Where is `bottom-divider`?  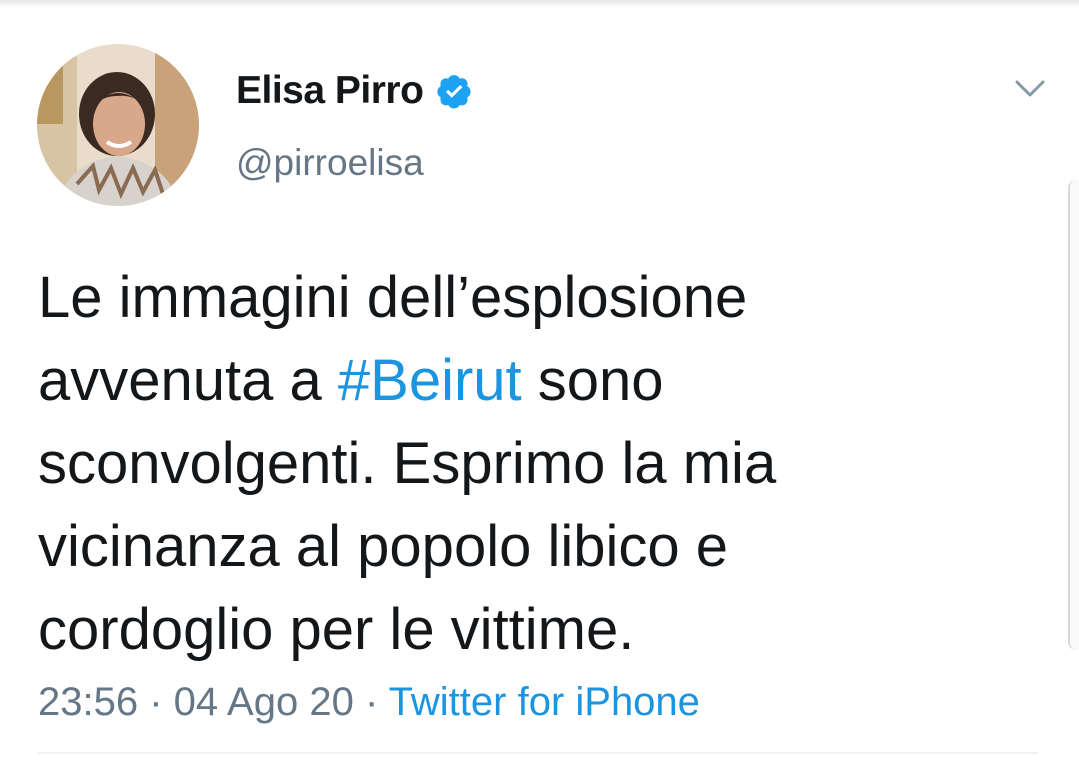 bottom-divider is located at coordinates (538, 753).